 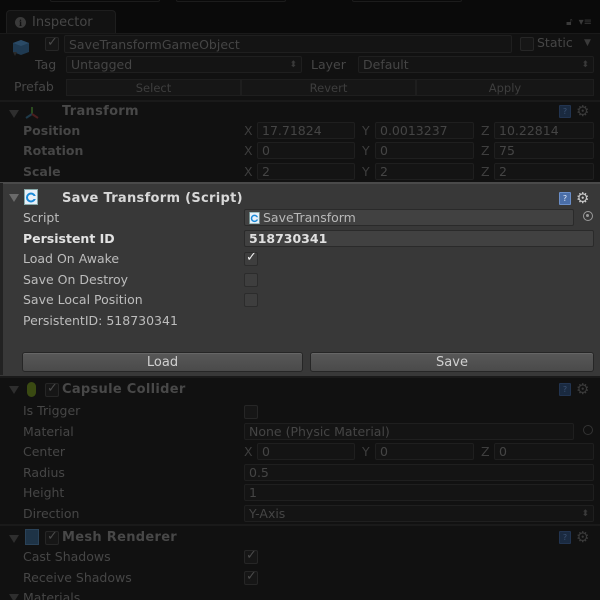 I want to click on prefab-revert-button: Revert, so click(x=328, y=87).